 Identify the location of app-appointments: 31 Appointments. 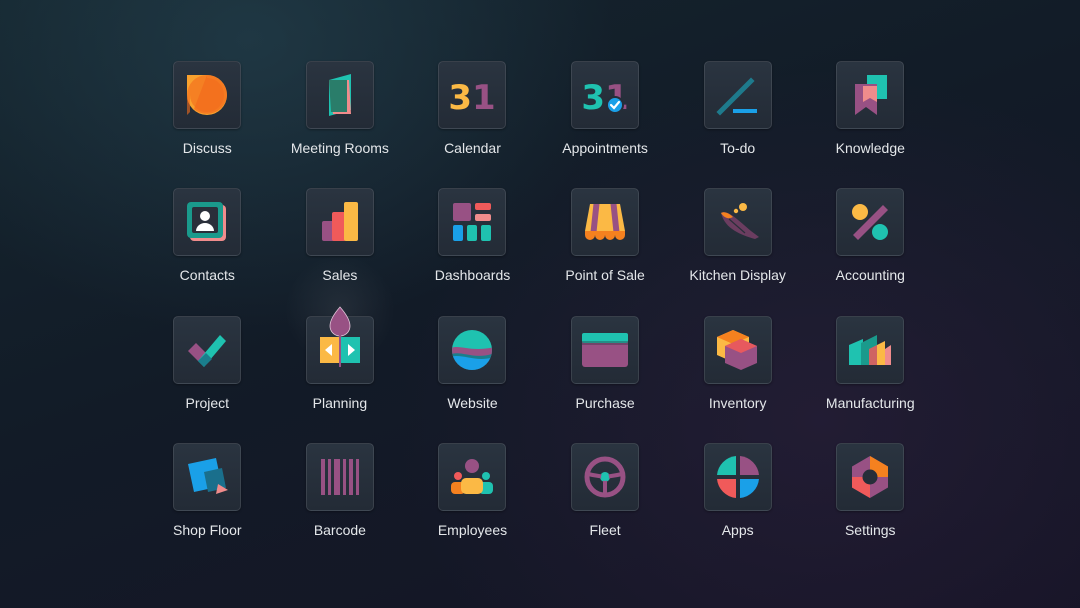
(605, 124).